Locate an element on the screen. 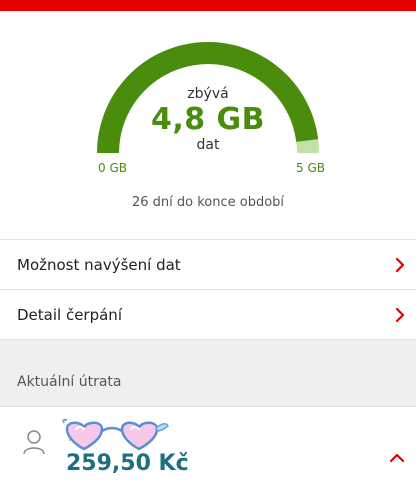 This screenshot has height=500, width=416. gauge-max-label: 5 GB is located at coordinates (310, 168).